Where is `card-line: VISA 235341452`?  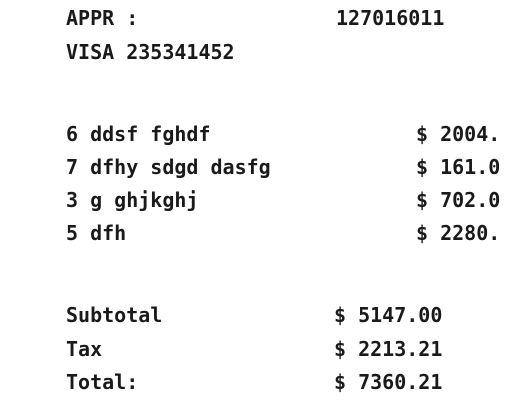 card-line: VISA 235341452 is located at coordinates (150, 52).